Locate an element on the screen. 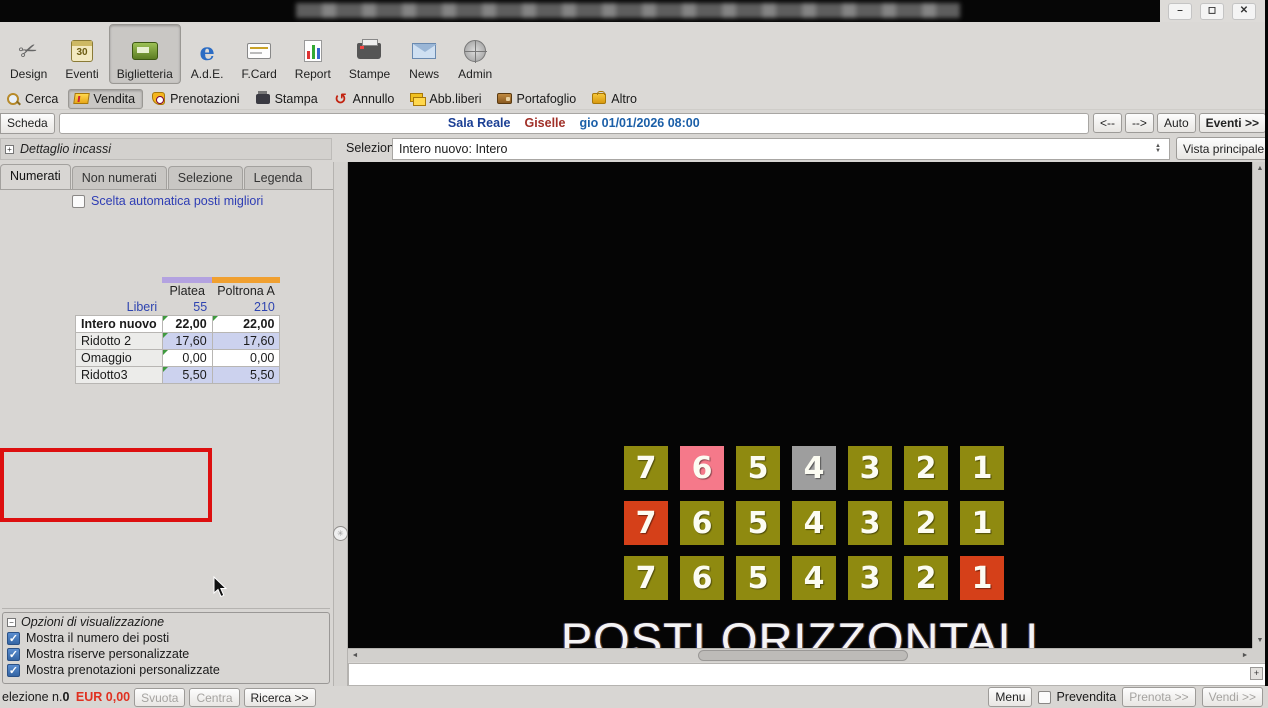 This screenshot has height=708, width=1268. table-row: Ridotto 2 17,60 17,60 is located at coordinates (178, 341).